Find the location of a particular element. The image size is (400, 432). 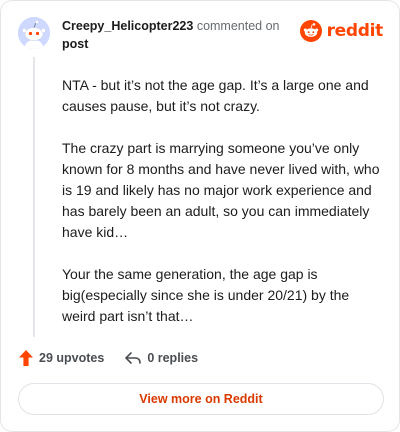

commented-on-label: commented on is located at coordinates (238, 26).